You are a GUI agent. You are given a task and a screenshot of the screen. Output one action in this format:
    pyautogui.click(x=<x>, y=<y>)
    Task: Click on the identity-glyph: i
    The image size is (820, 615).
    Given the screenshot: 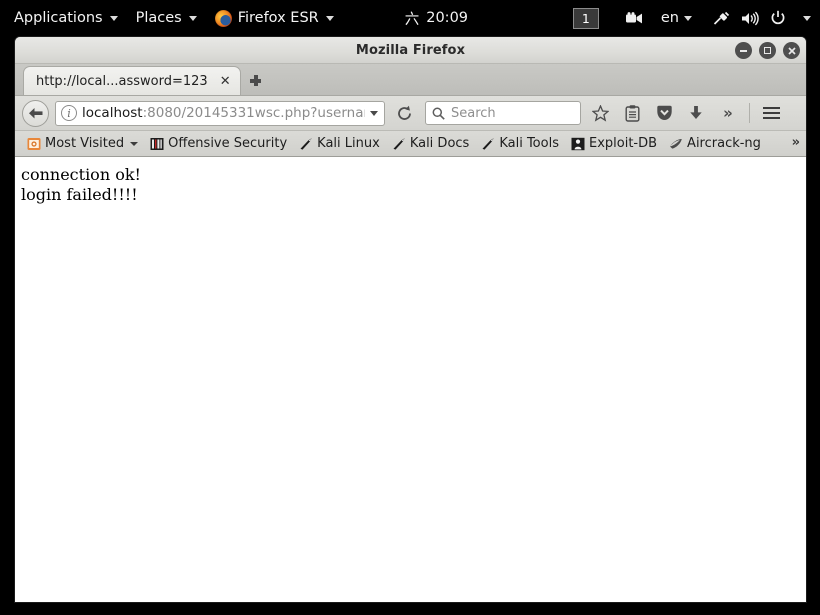 What is the action you would take?
    pyautogui.click(x=69, y=113)
    